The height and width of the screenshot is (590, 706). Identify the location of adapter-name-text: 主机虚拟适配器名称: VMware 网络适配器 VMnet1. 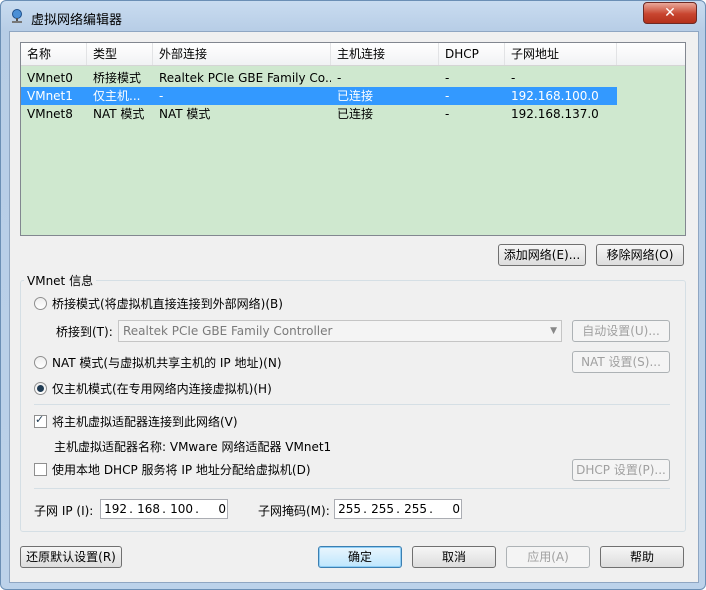
(193, 447).